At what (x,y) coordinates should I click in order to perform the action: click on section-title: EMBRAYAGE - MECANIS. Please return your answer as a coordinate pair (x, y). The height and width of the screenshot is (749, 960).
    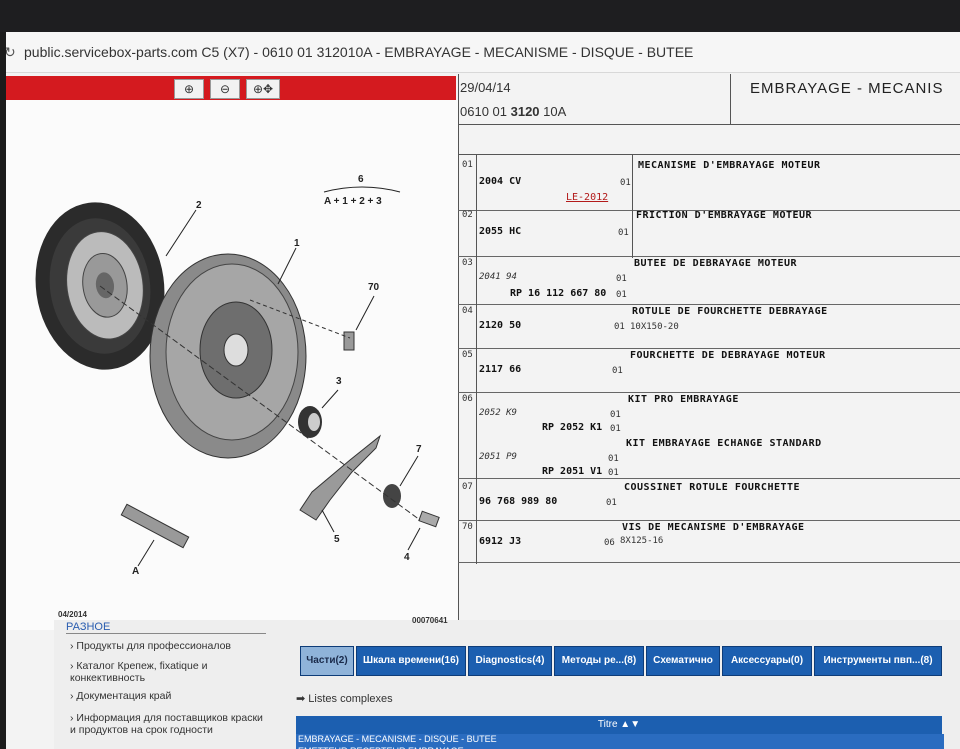
    Looking at the image, I should click on (847, 88).